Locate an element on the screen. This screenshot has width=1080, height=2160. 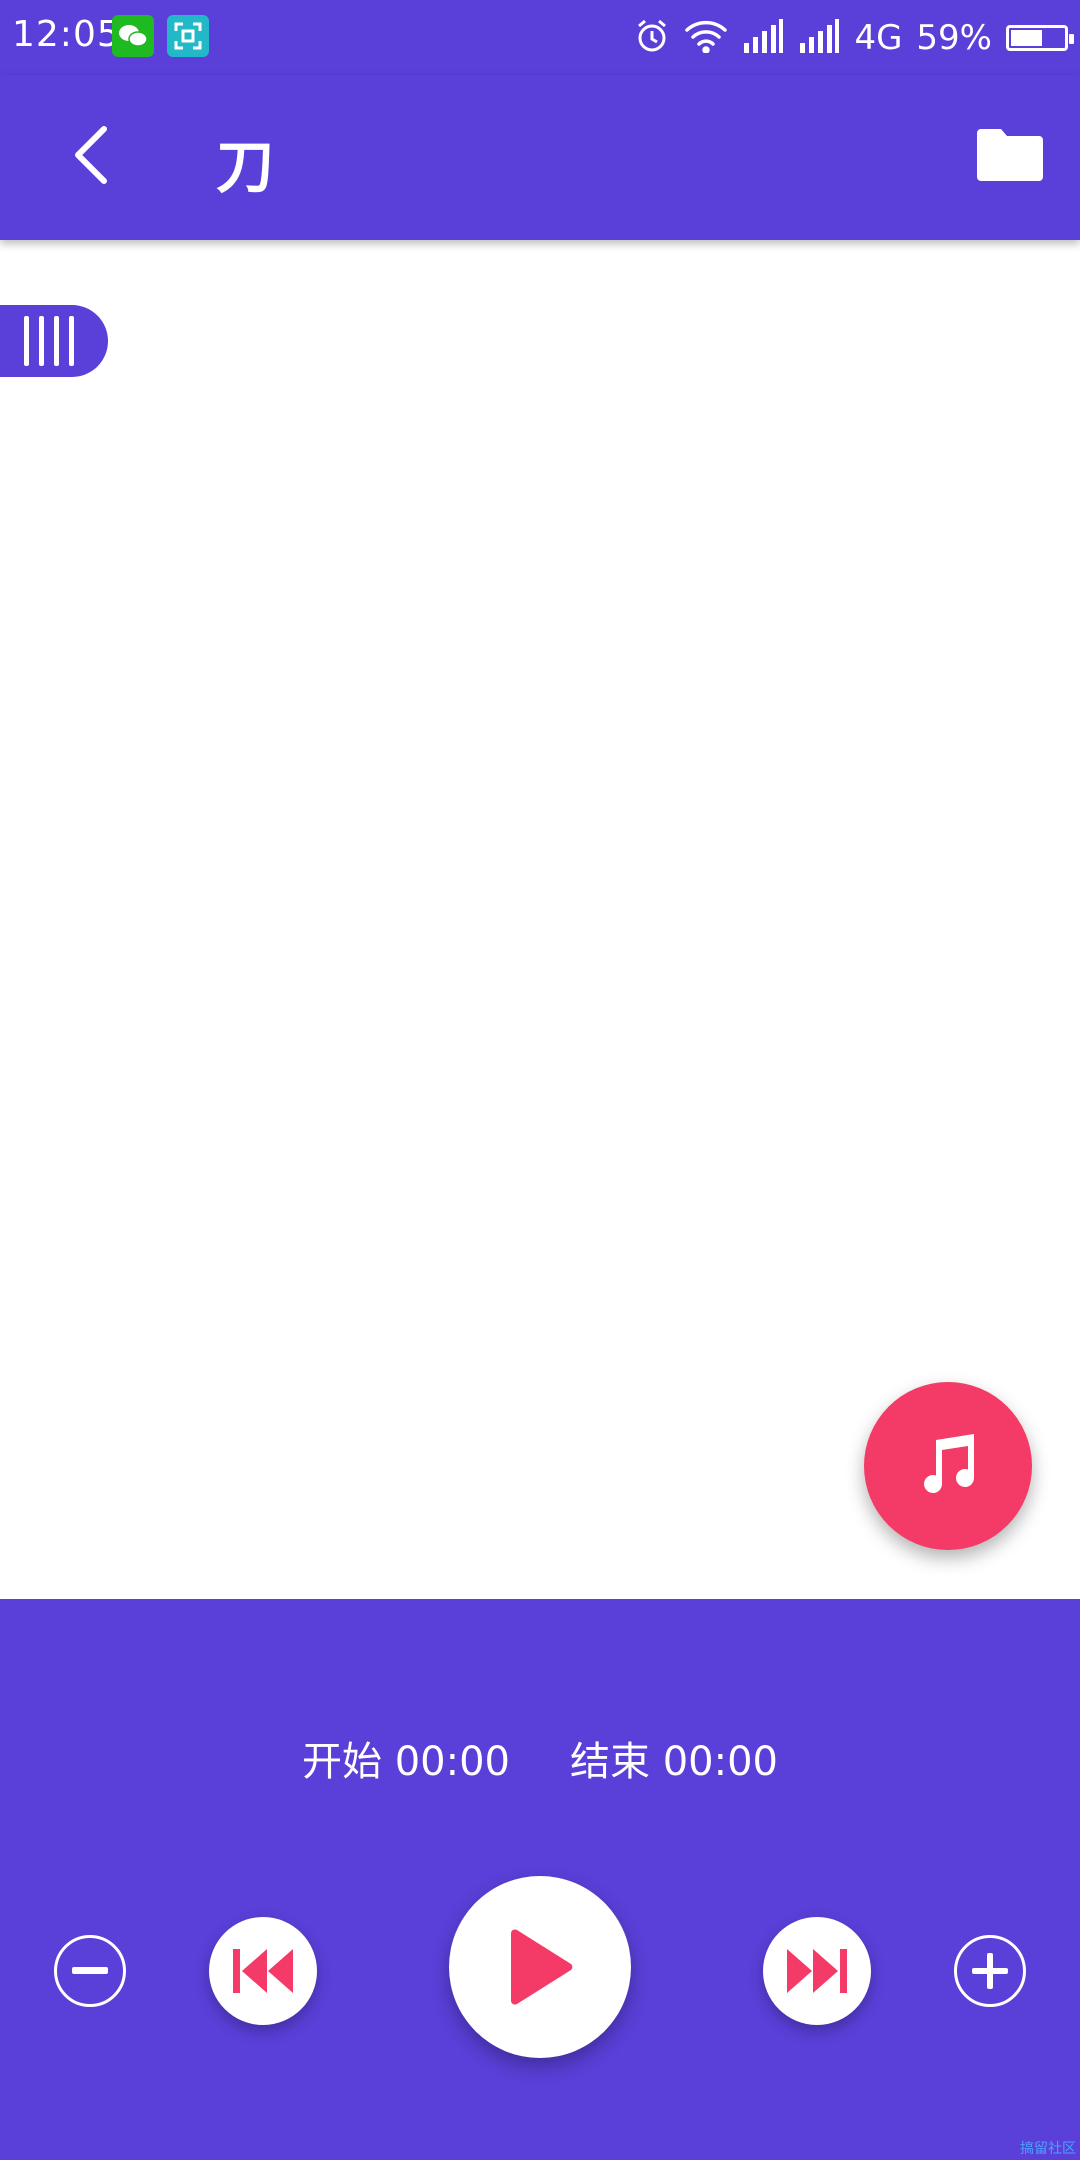
minus-button is located at coordinates (90, 1971).